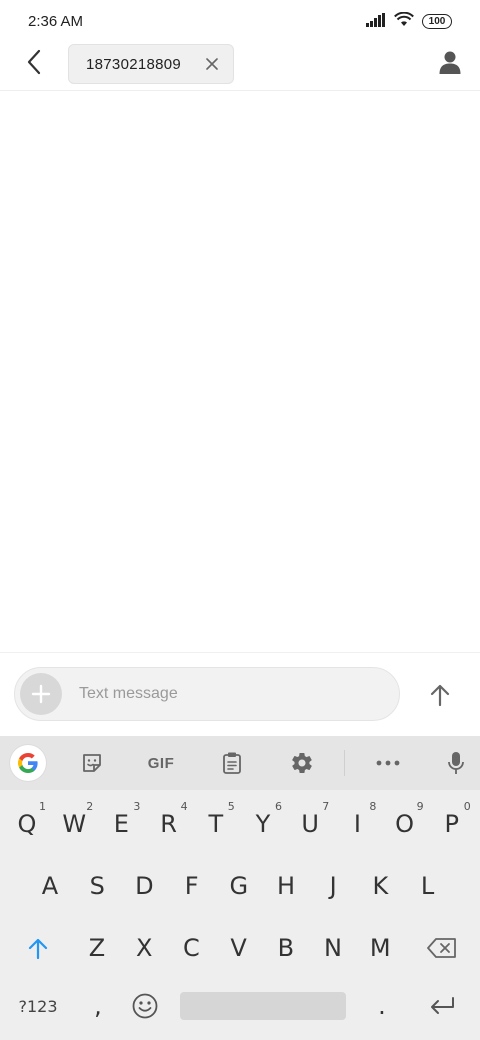  I want to click on backspace-icon, so click(441, 948).